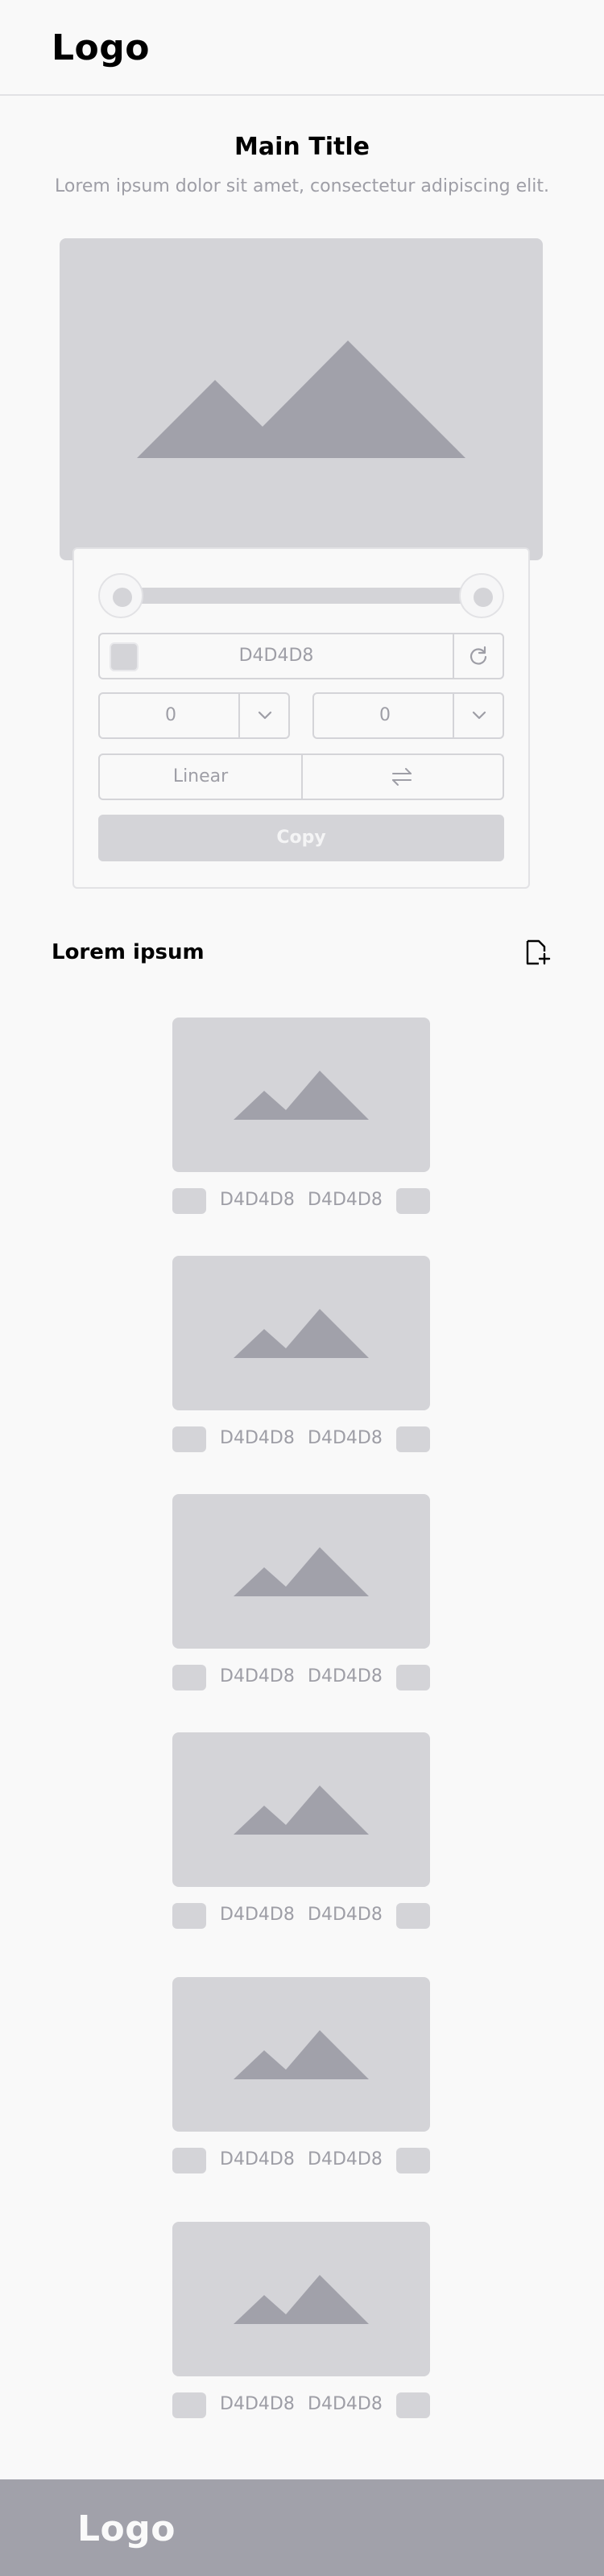 This screenshot has height=2576, width=604. Describe the element at coordinates (538, 953) in the screenshot. I see `file-plus-icon` at that location.